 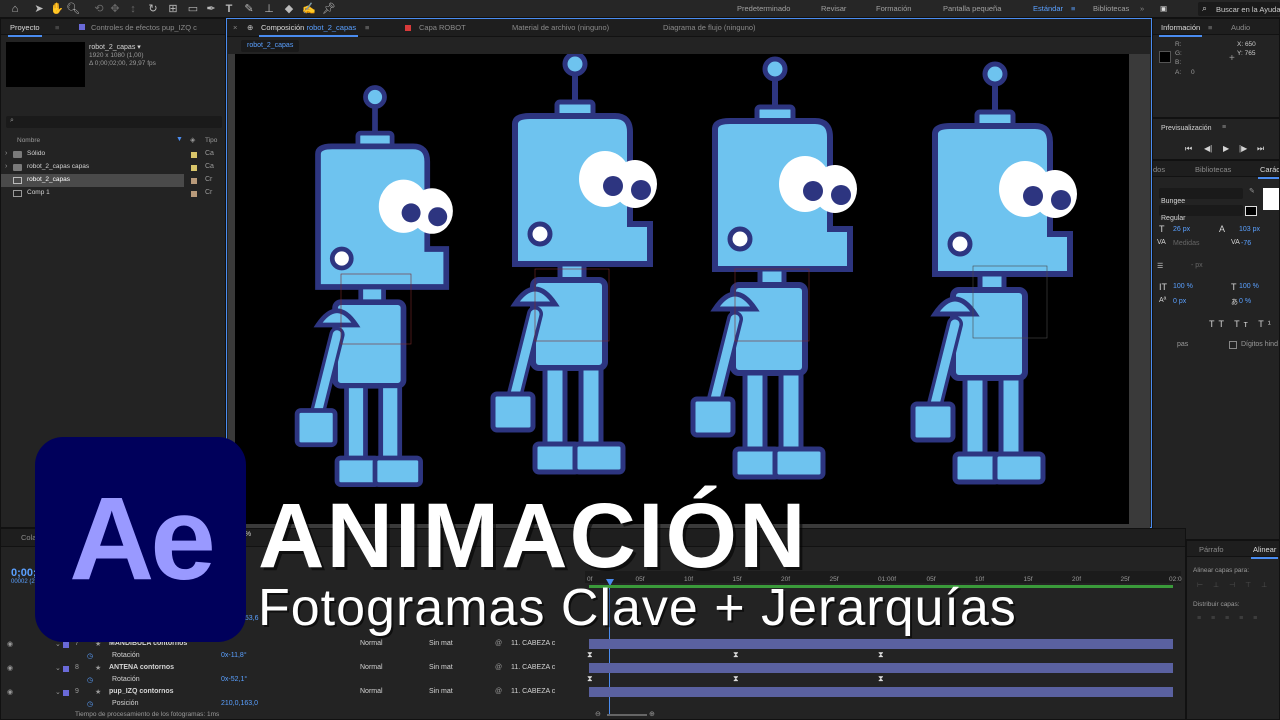 What do you see at coordinates (1244, 324) in the screenshot?
I see `type-style-buttons: TT Tт T¹ T₁` at bounding box center [1244, 324].